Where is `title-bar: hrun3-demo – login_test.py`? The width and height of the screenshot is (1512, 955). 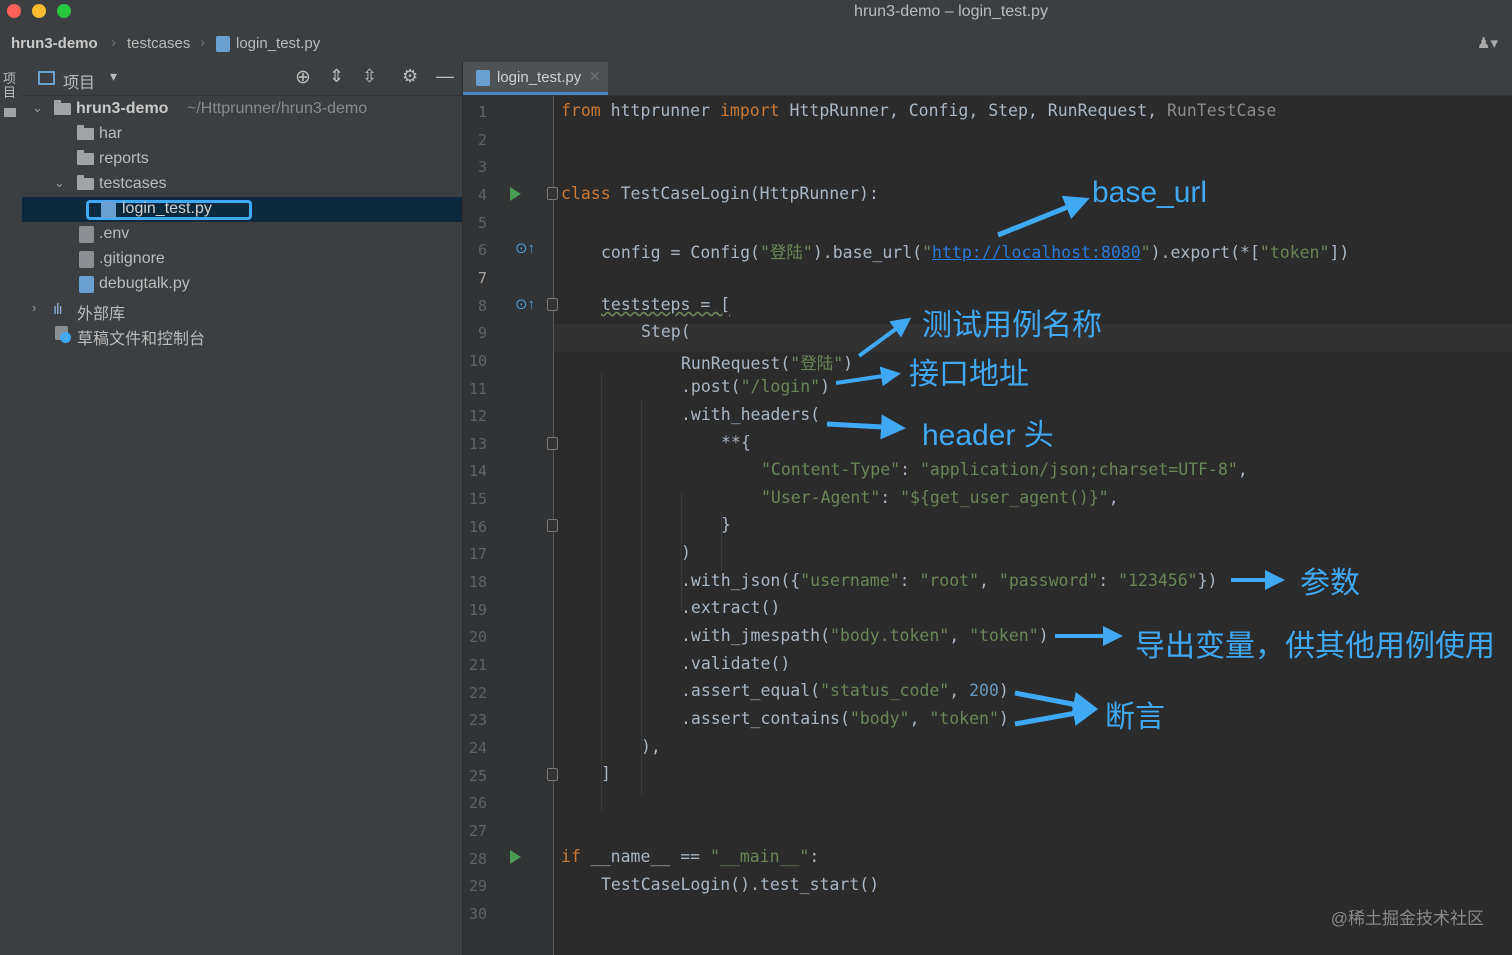
title-bar: hrun3-demo – login_test.py is located at coordinates (756, 13).